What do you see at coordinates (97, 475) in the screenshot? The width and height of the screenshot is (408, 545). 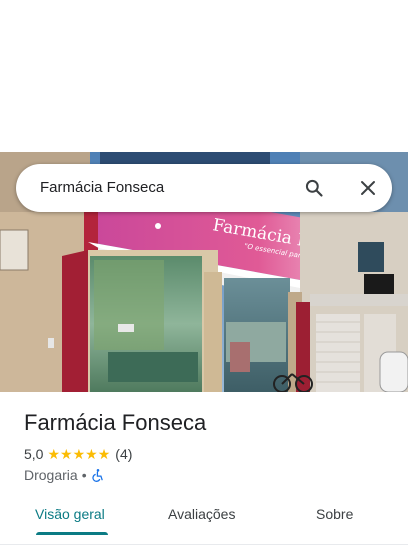 I see `wheelchair-icon` at bounding box center [97, 475].